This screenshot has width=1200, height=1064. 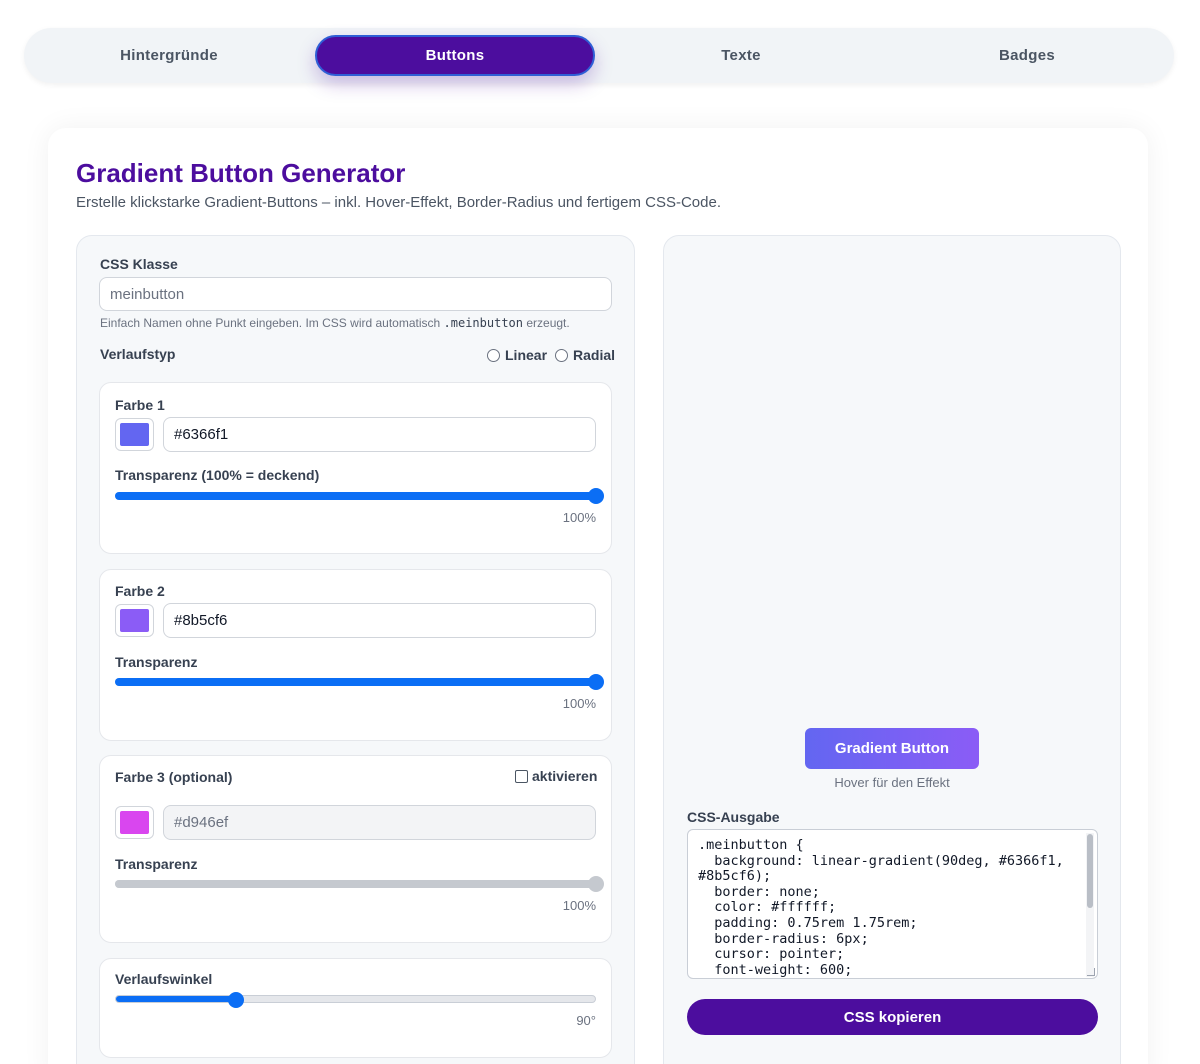 I want to click on hint-text-end: erzeugt., so click(x=548, y=323).